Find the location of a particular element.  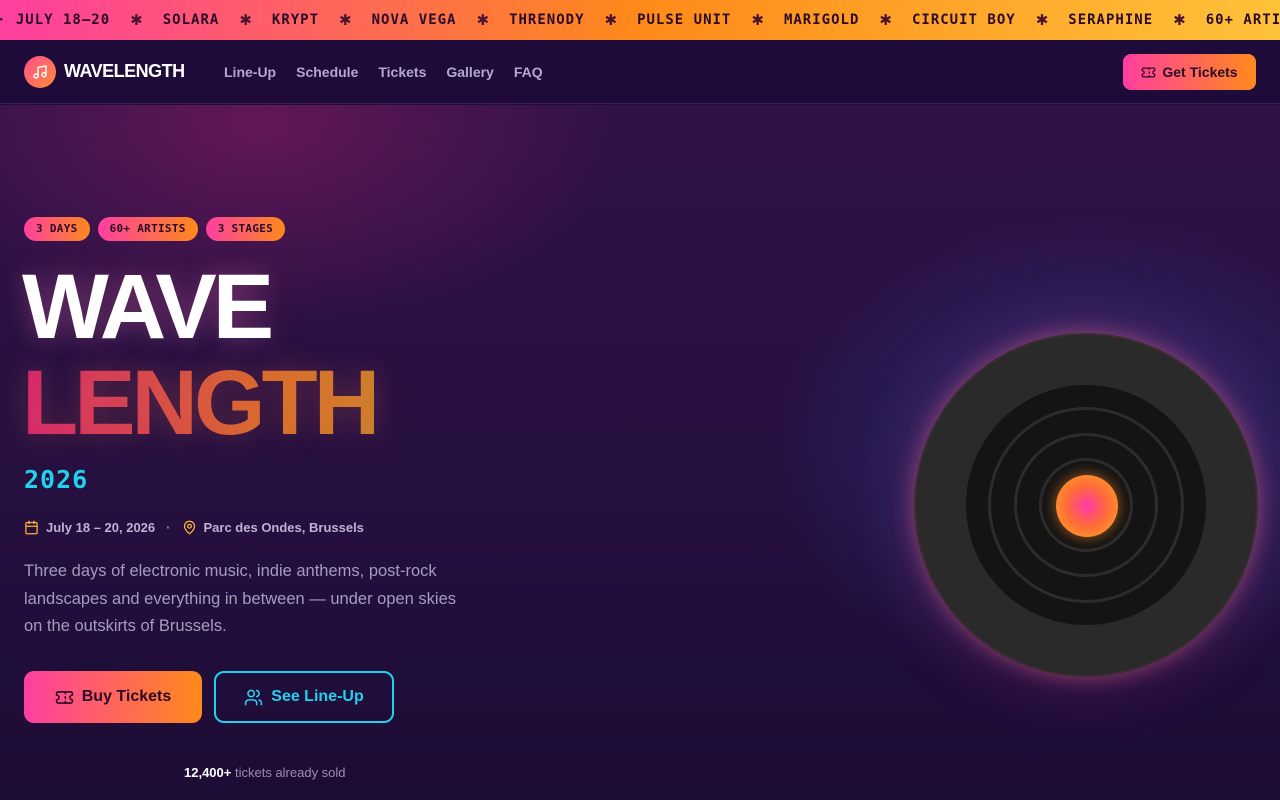

hero-year: 2026 is located at coordinates (56, 479).